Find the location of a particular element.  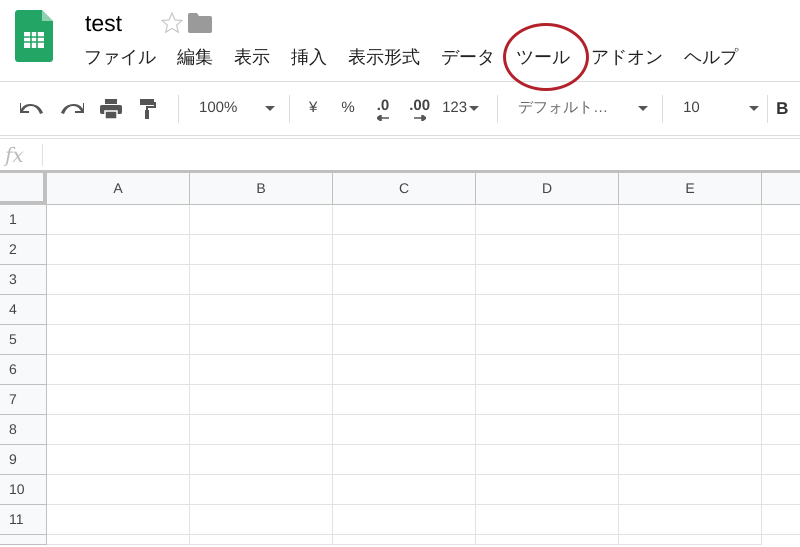

column-header: D is located at coordinates (547, 189).